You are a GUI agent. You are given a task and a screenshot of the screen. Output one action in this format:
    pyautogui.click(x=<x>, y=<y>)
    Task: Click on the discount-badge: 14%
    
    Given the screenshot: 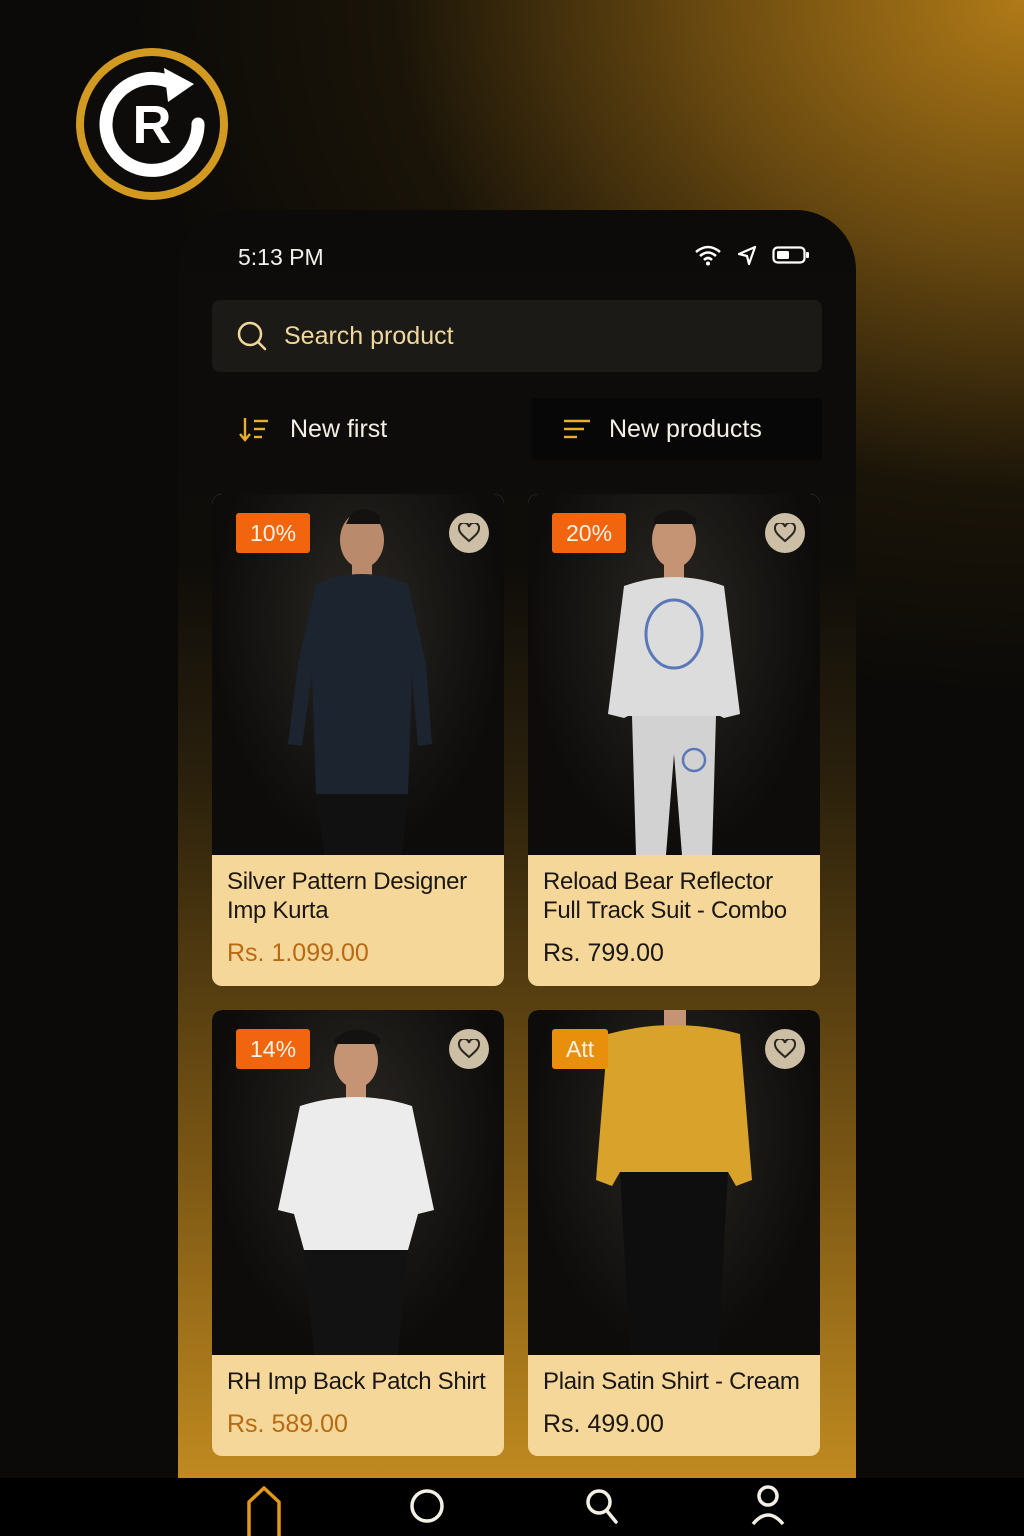 What is the action you would take?
    pyautogui.click(x=273, y=1049)
    